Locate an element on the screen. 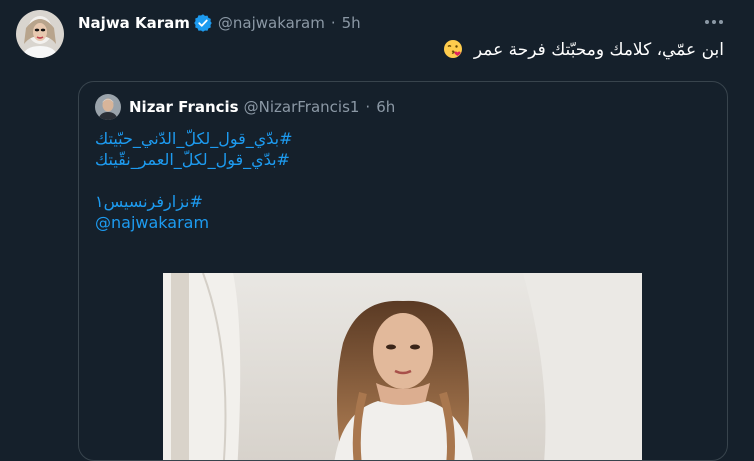 The image size is (754, 461). tweet-text-content: ابن عمّي، كلامك ومحبّتك فرحة عمر is located at coordinates (598, 50).